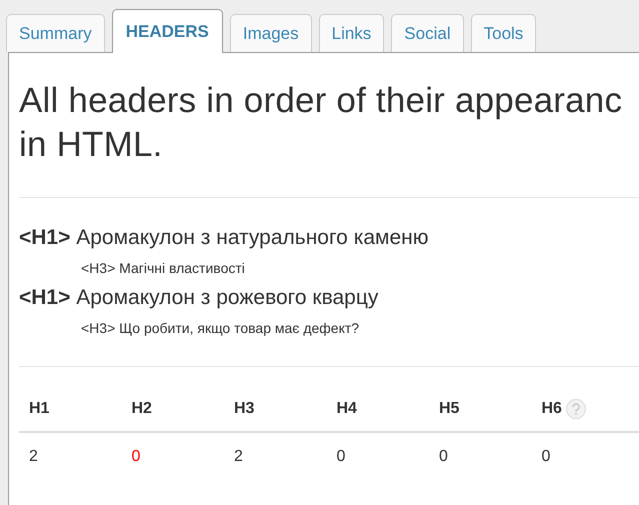 Image resolution: width=639 pixels, height=505 pixels. I want to click on heading-entry: <H1> Аромакулон з натурального каменю, so click(224, 238).